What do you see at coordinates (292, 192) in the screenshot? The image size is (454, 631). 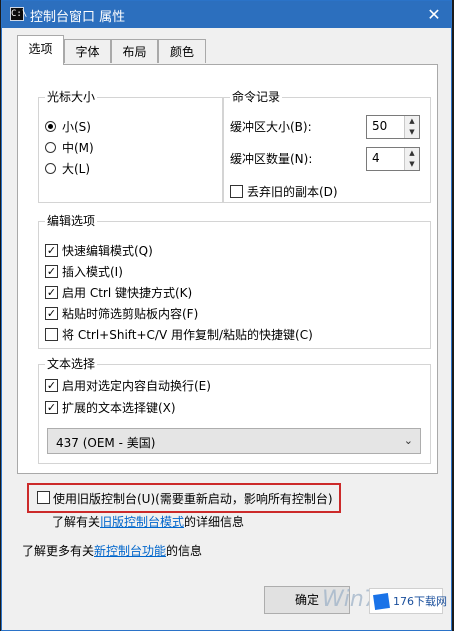 I see `checkbox-label: 丢弃旧的副本(D)` at bounding box center [292, 192].